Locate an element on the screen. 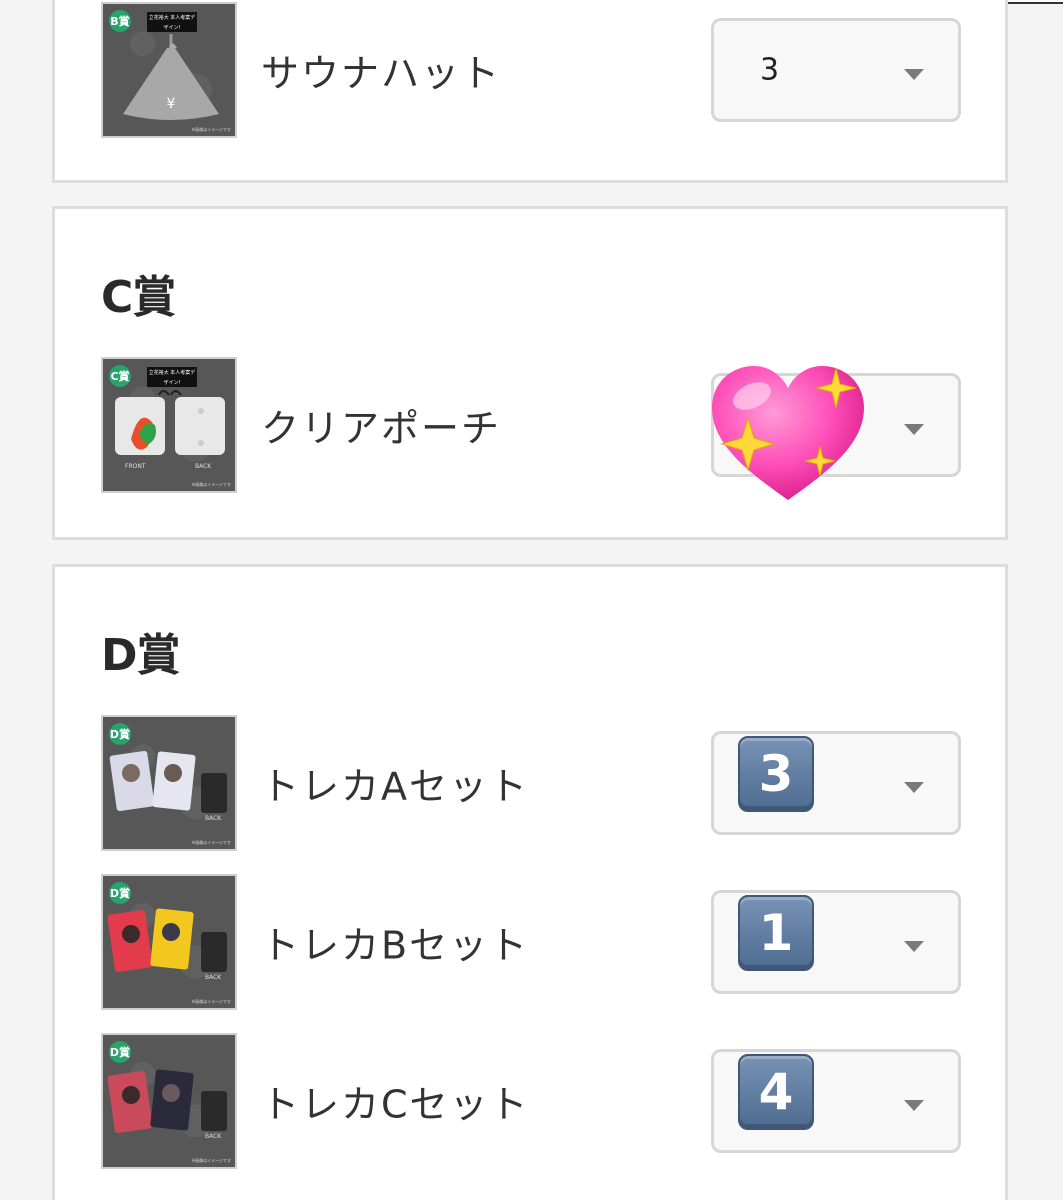 Image resolution: width=1063 pixels, height=1200 pixels. keycap-number-icon: 3 is located at coordinates (776, 774).